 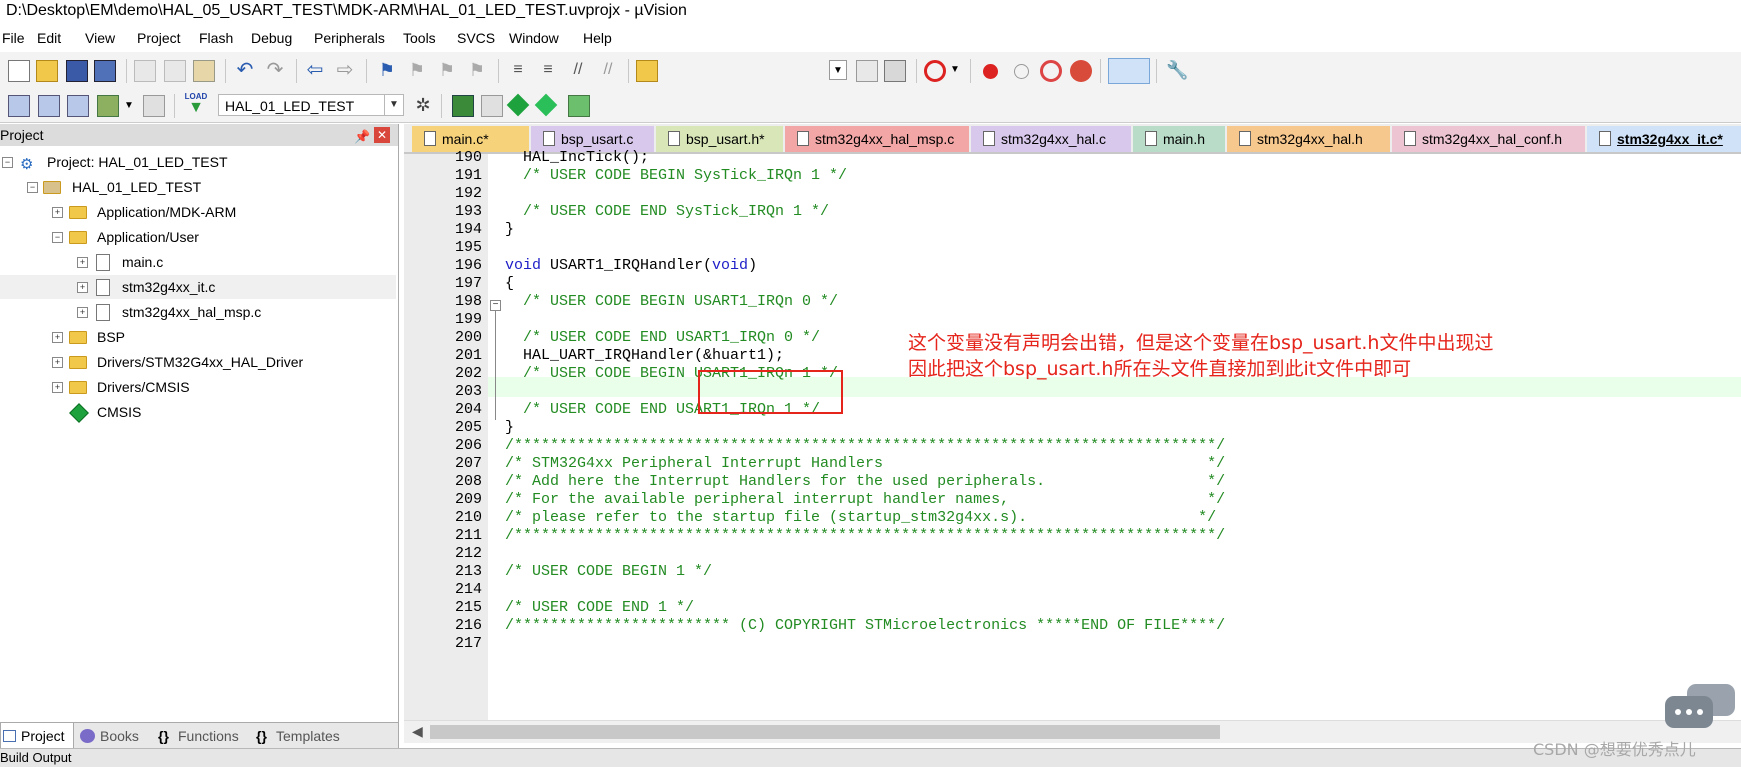 I want to click on paste-icon, so click(x=204, y=71).